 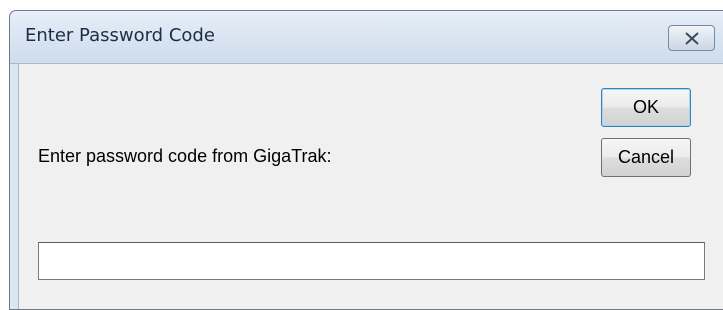 What do you see at coordinates (371, 261) in the screenshot?
I see `password-input` at bounding box center [371, 261].